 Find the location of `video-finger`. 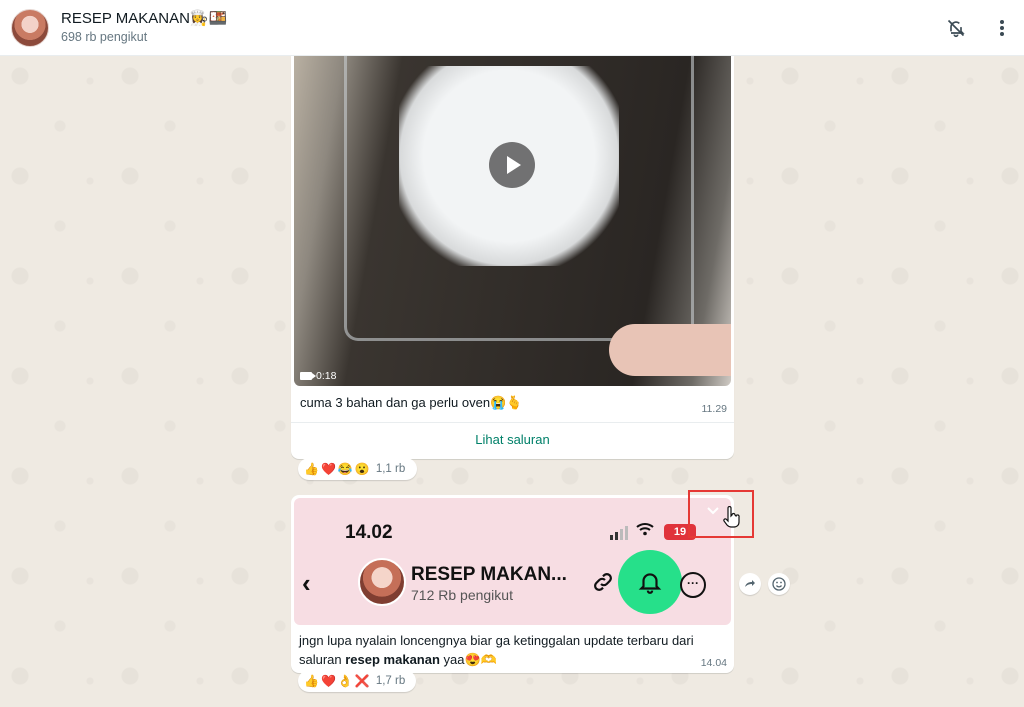

video-finger is located at coordinates (670, 350).